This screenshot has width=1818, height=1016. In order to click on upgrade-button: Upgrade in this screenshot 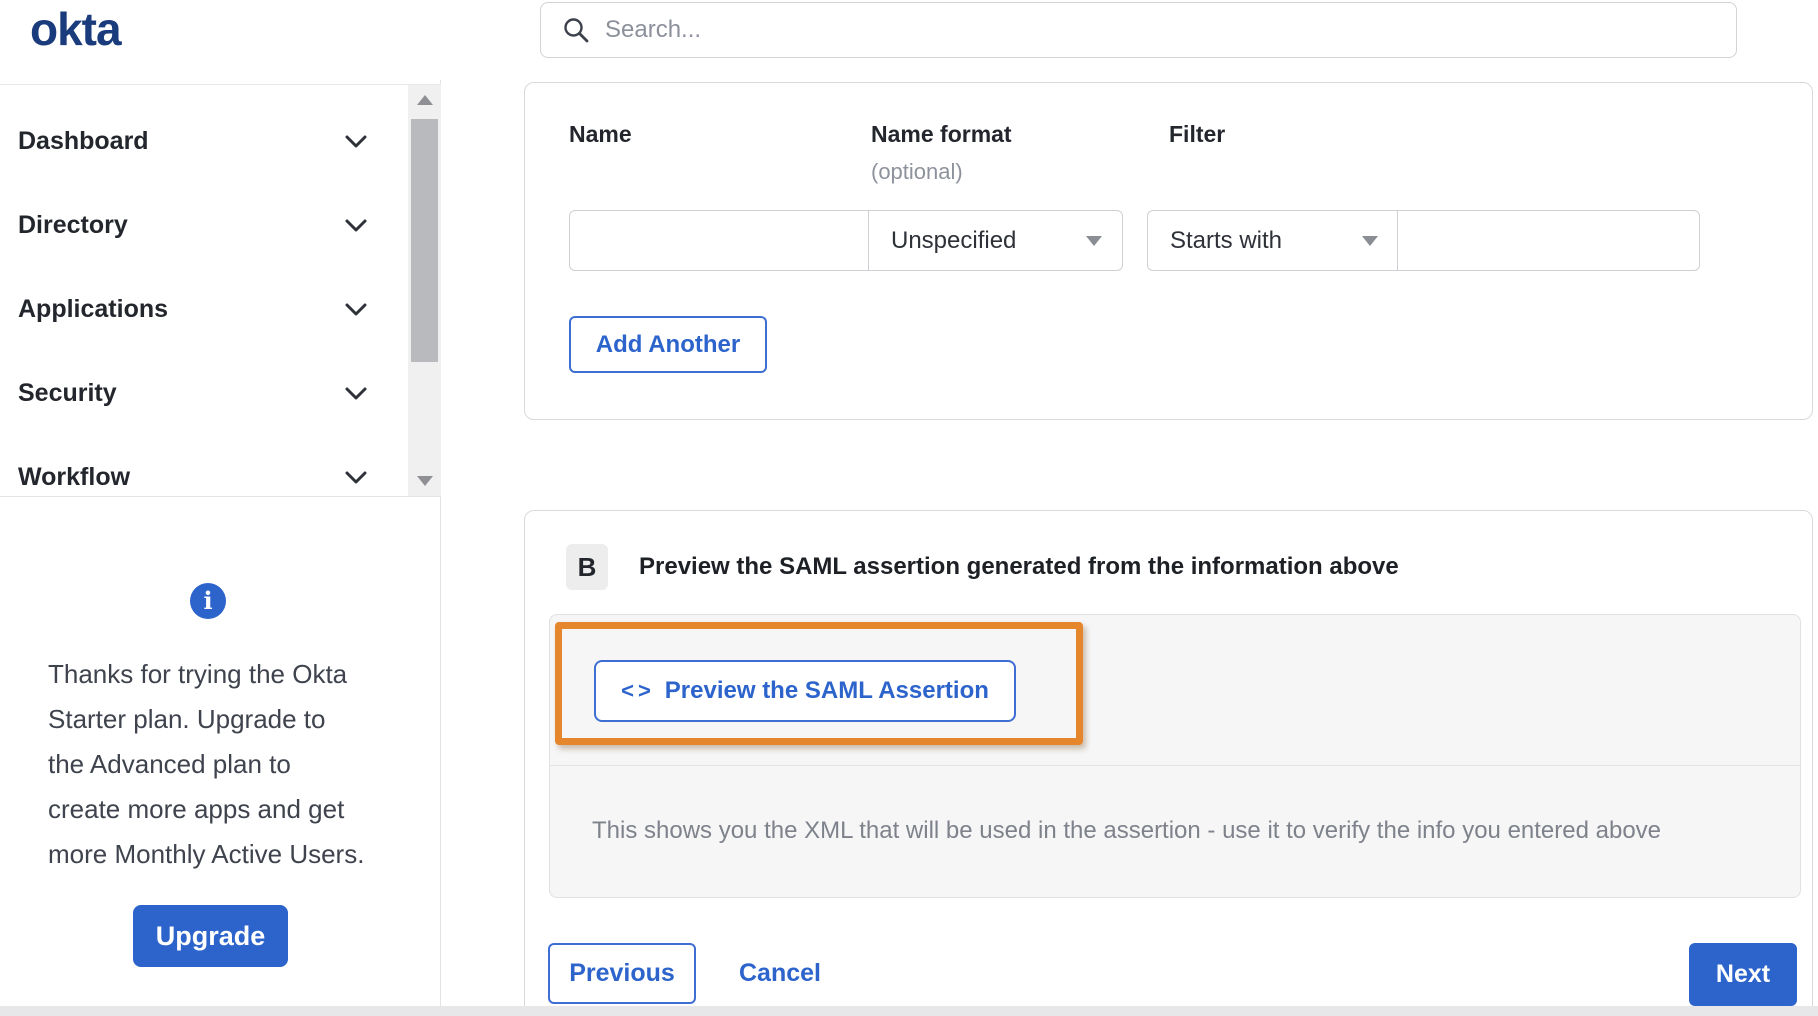, I will do `click(210, 936)`.